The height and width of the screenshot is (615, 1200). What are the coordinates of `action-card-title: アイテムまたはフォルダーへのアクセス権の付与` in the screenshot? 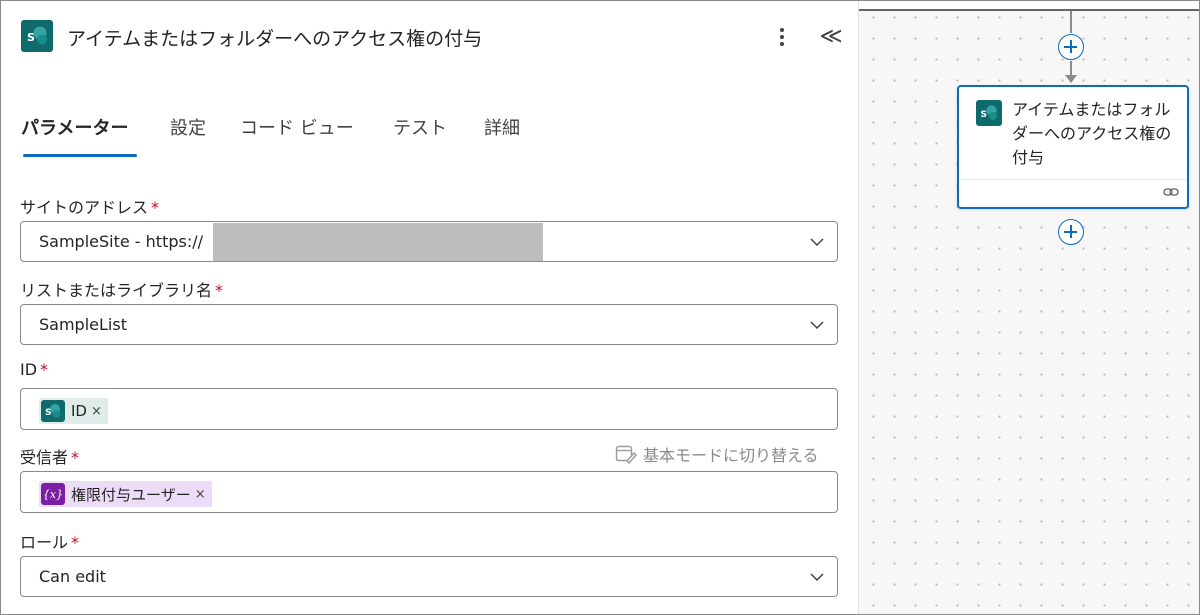 It's located at (1092, 133).